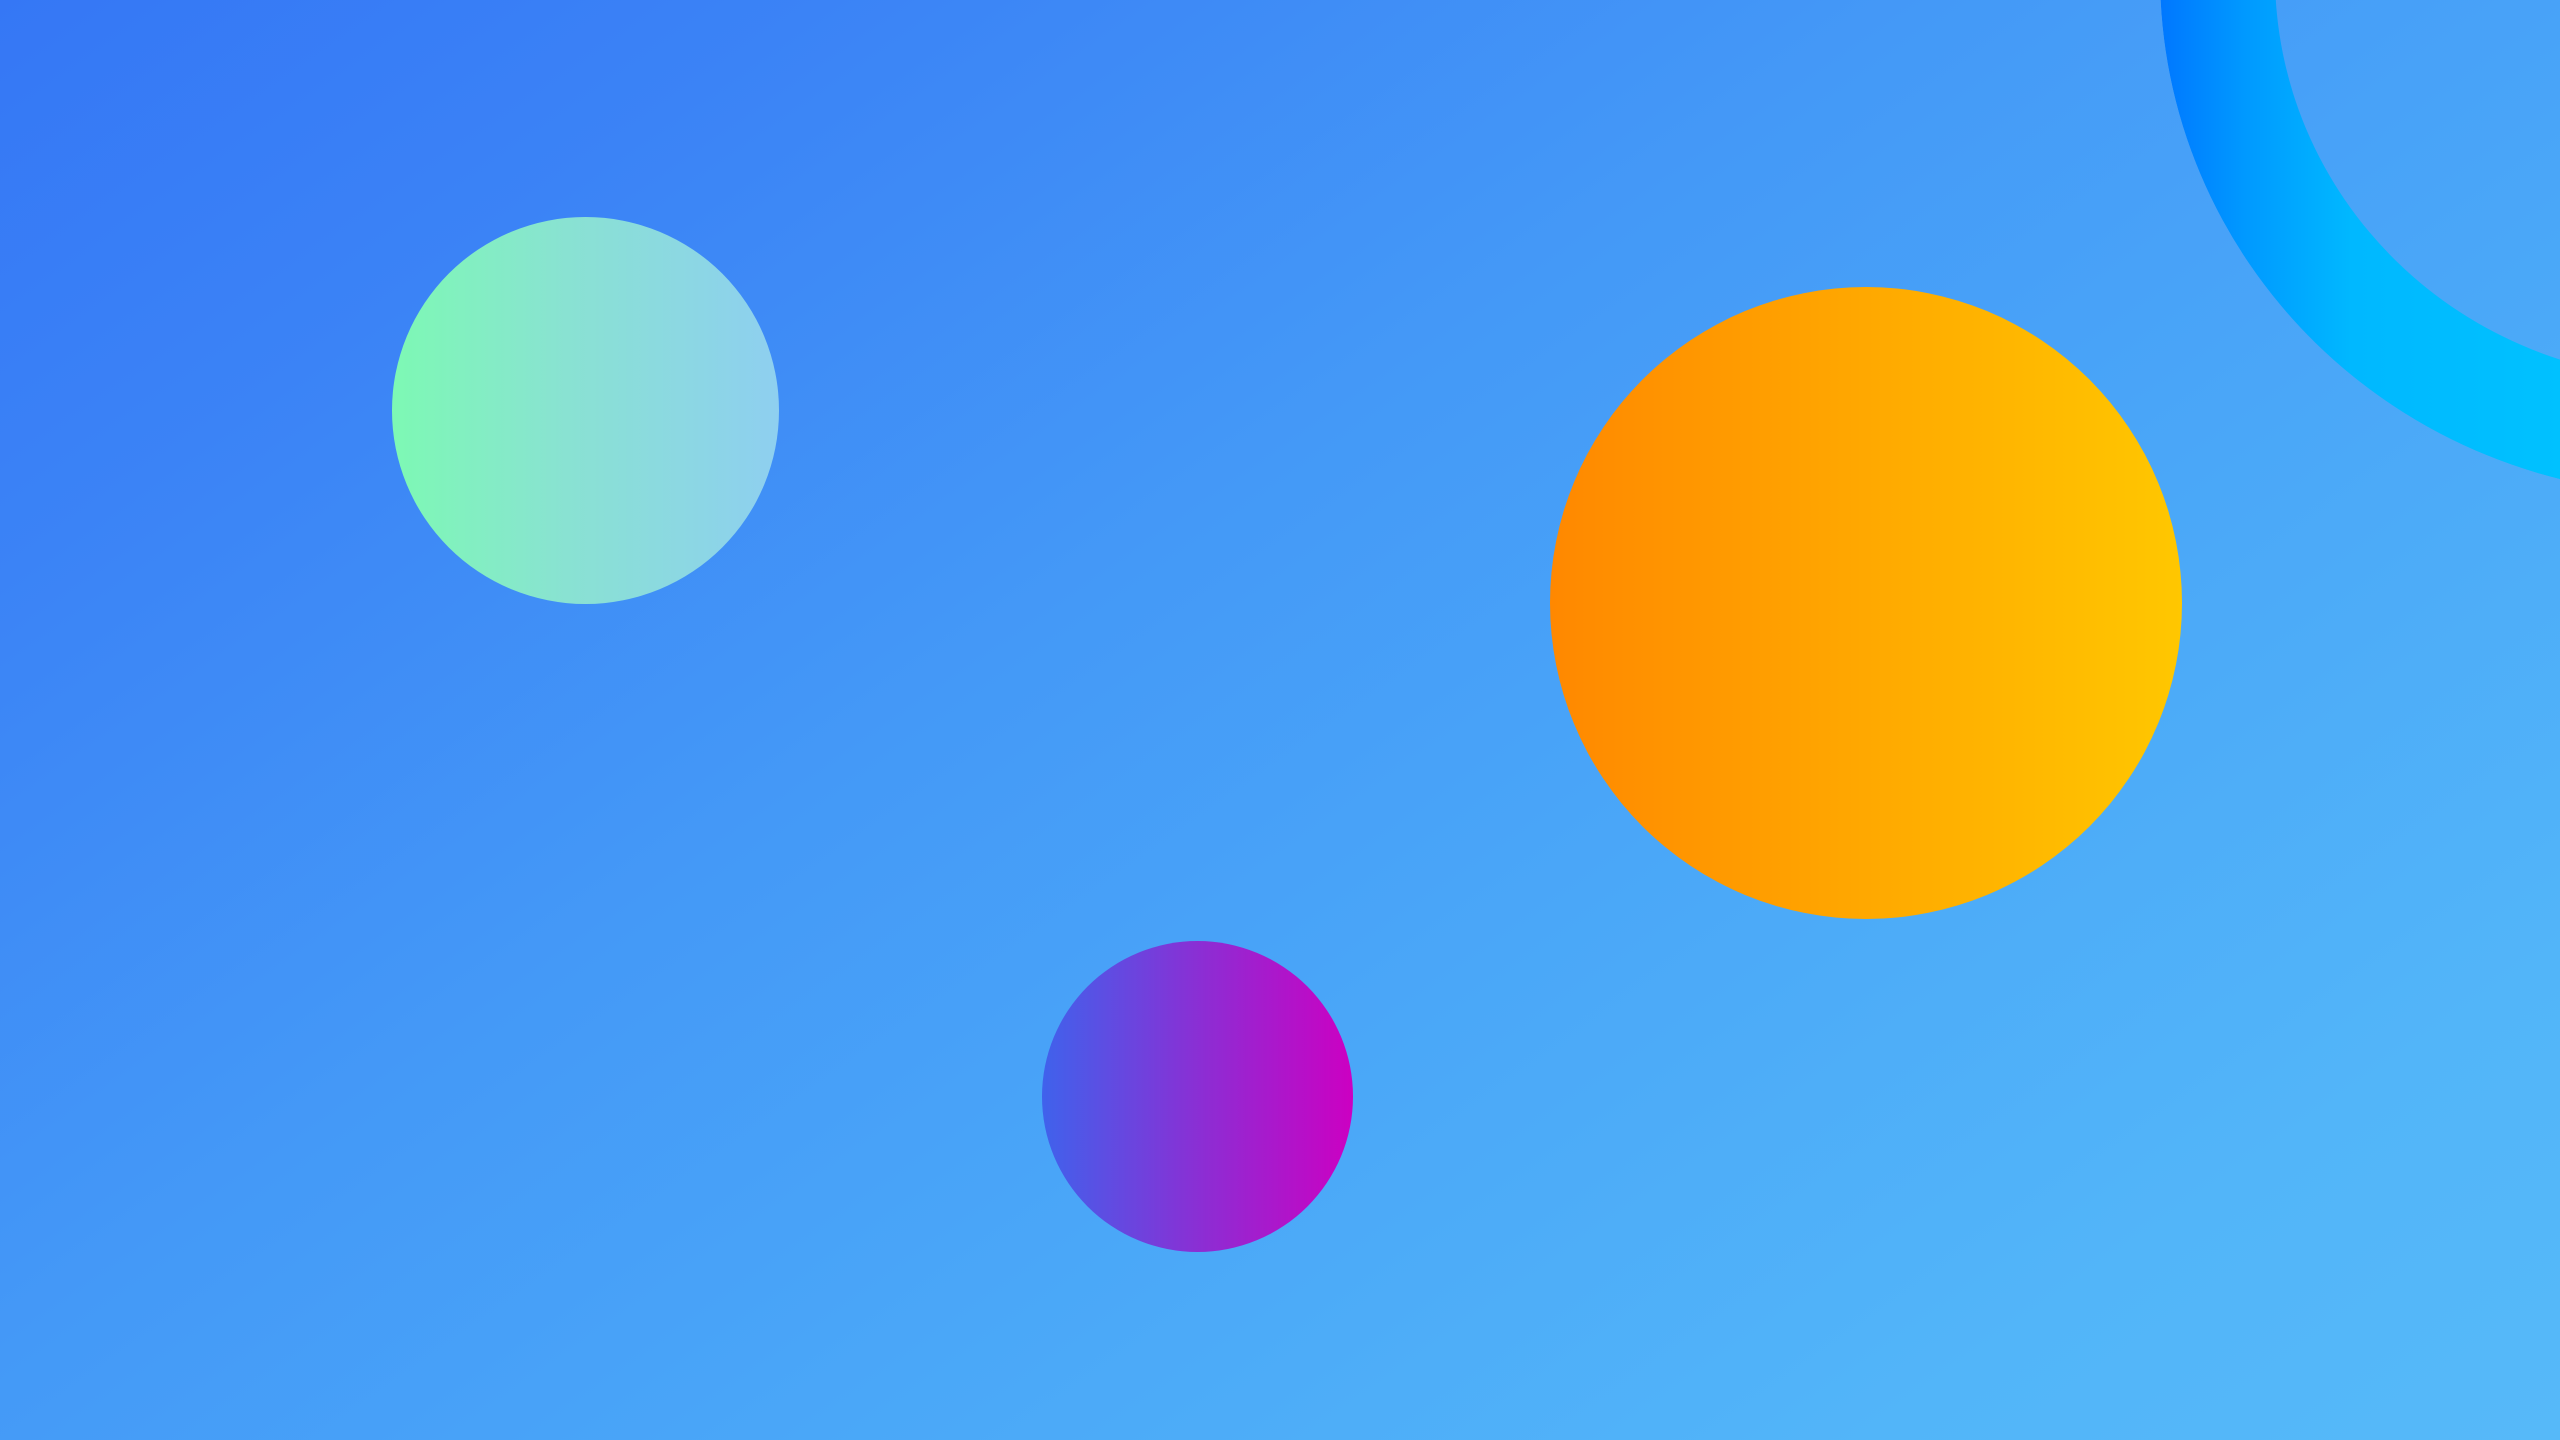 This screenshot has height=1440, width=2560. What do you see at coordinates (585, 410) in the screenshot?
I see `wallpaper-mint-circle` at bounding box center [585, 410].